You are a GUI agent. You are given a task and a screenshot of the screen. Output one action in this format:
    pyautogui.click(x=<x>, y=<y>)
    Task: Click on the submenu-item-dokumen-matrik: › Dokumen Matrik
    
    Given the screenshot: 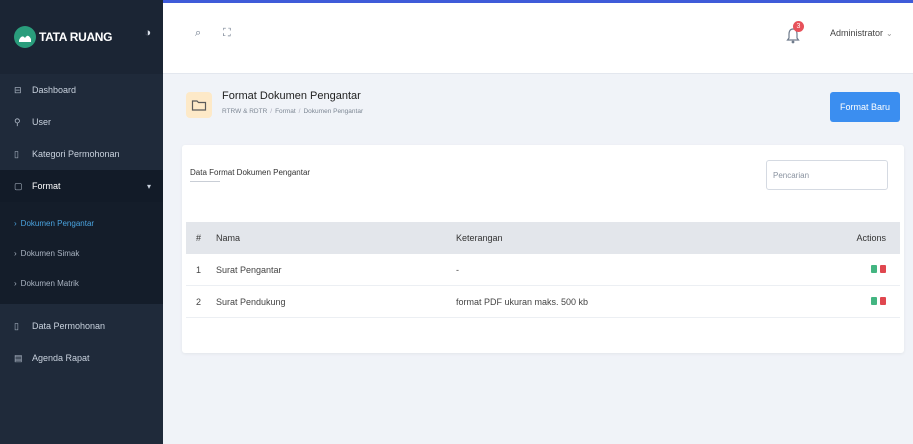 What is the action you would take?
    pyautogui.click(x=81, y=283)
    